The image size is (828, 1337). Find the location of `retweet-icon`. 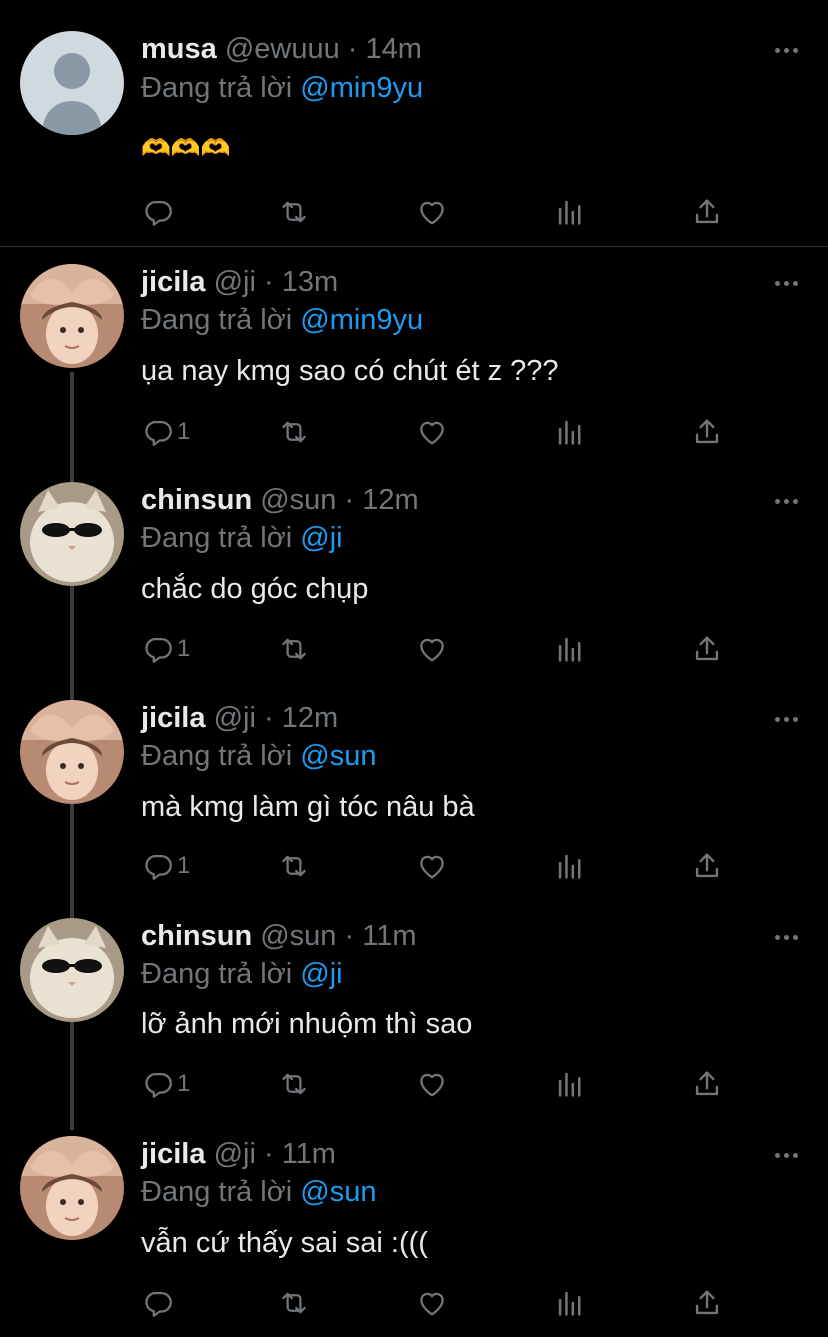

retweet-icon is located at coordinates (294, 1303).